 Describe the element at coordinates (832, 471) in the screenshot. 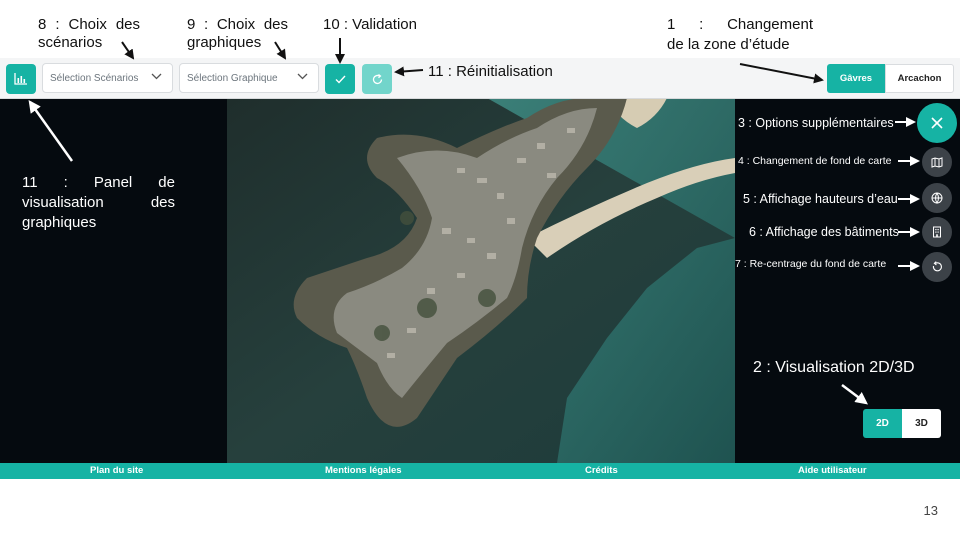

I see `footer-link-user-help: Aide utilisateur` at that location.